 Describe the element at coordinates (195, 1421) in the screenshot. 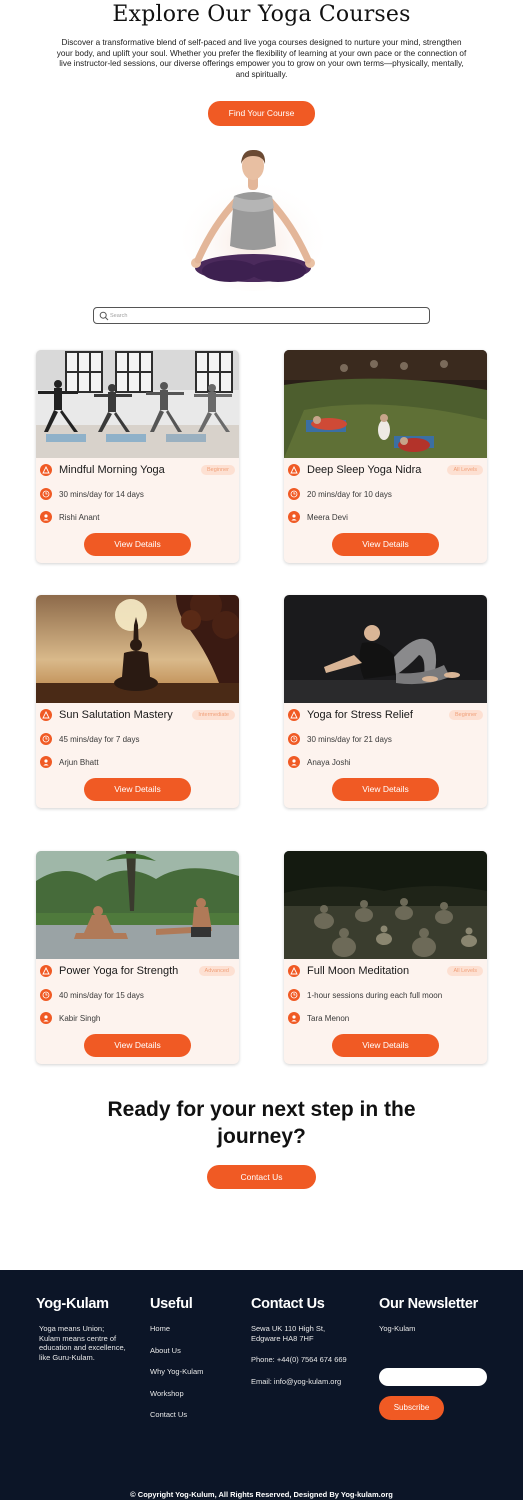

I see `footer-link-contact: Contact Us` at that location.